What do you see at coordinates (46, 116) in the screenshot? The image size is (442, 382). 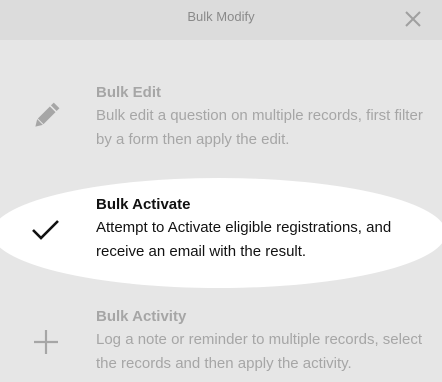 I see `pencil-icon` at bounding box center [46, 116].